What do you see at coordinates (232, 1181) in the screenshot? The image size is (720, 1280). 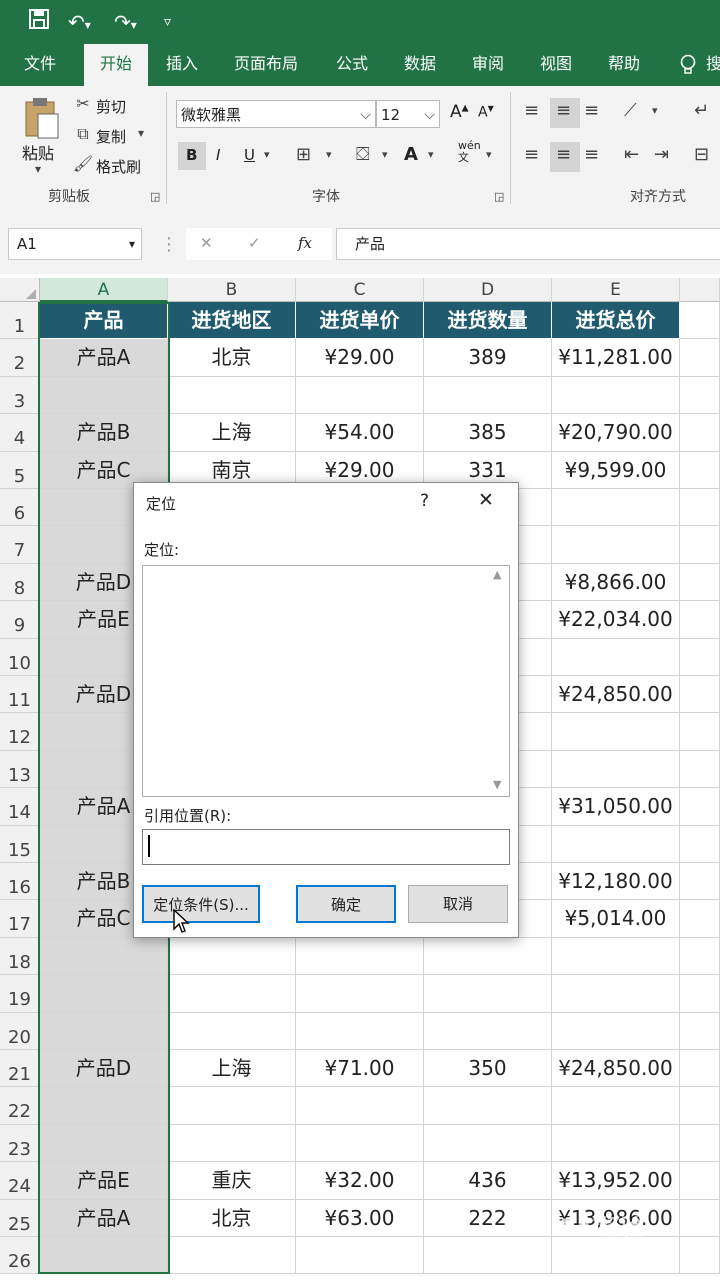 I see `table-cell: 重庆` at bounding box center [232, 1181].